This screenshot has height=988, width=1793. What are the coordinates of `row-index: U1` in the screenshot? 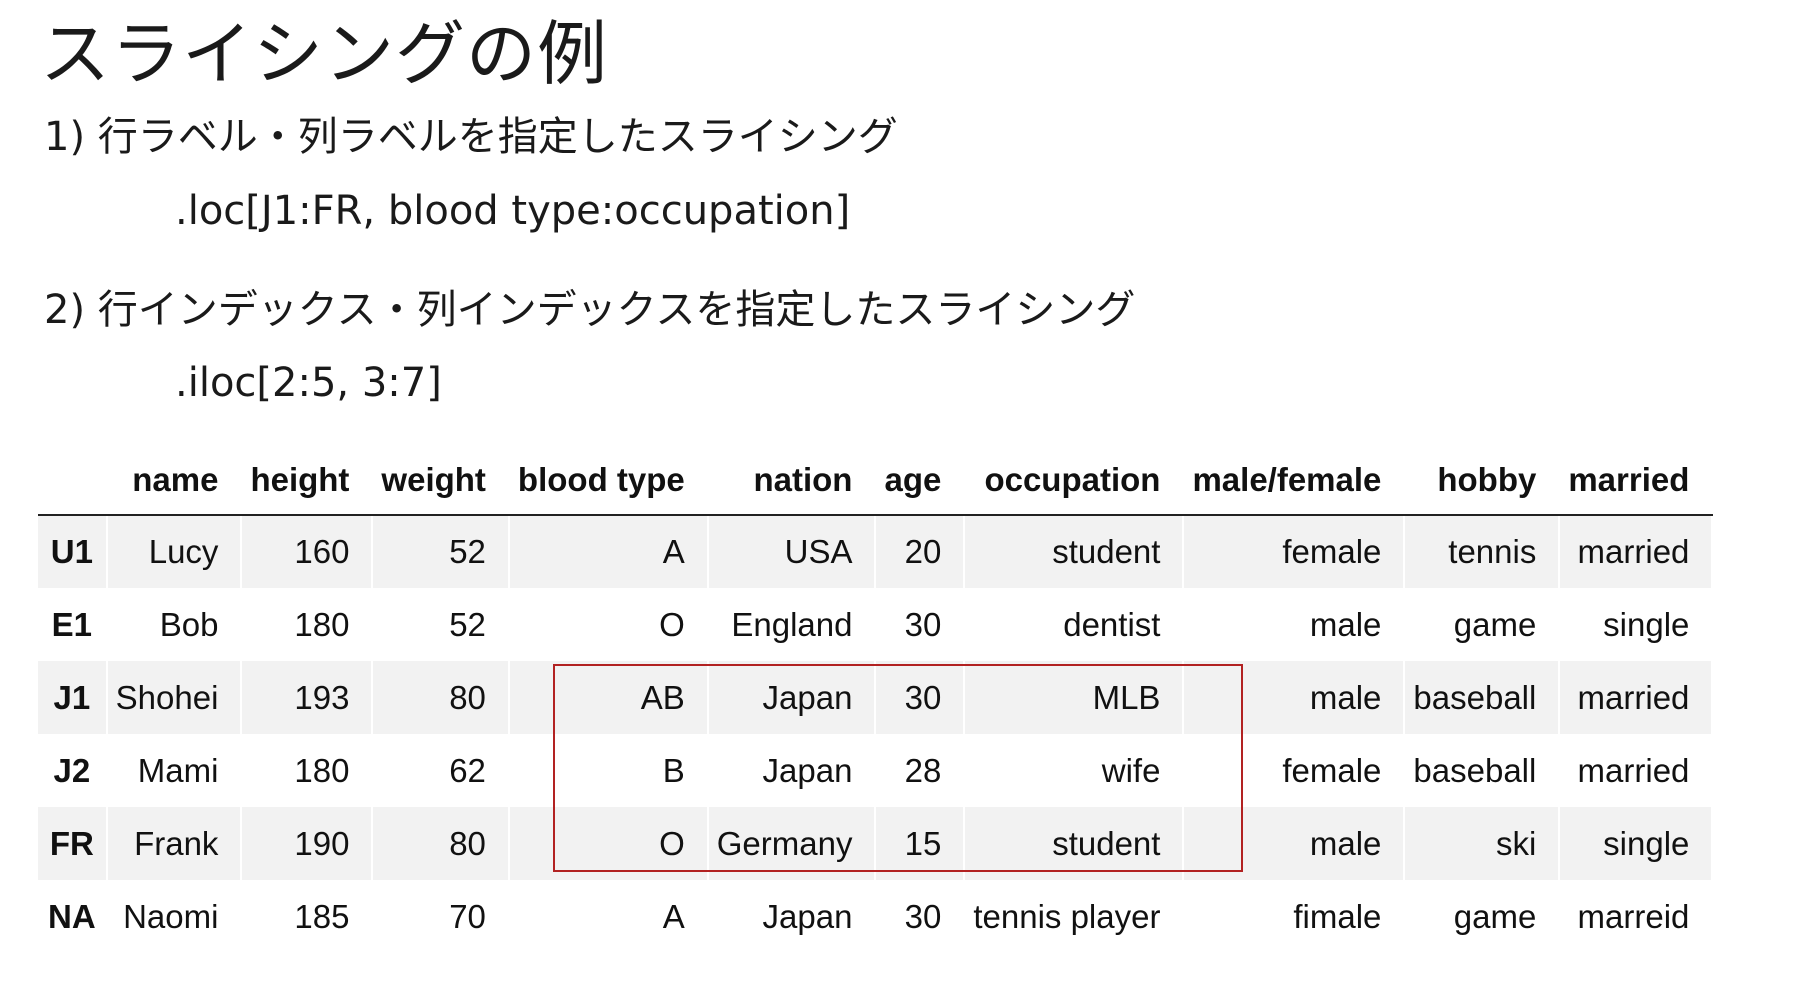 It's located at (73, 551).